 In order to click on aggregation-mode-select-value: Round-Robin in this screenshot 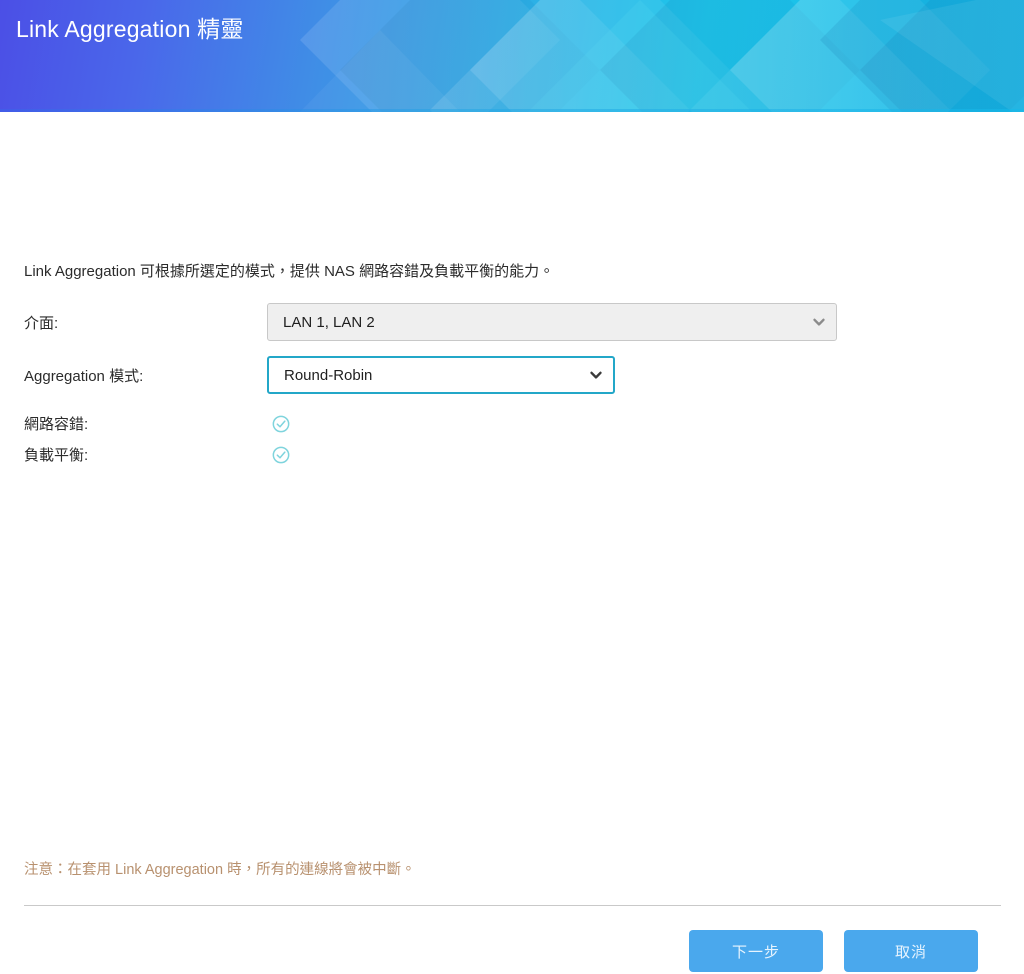, I will do `click(328, 375)`.